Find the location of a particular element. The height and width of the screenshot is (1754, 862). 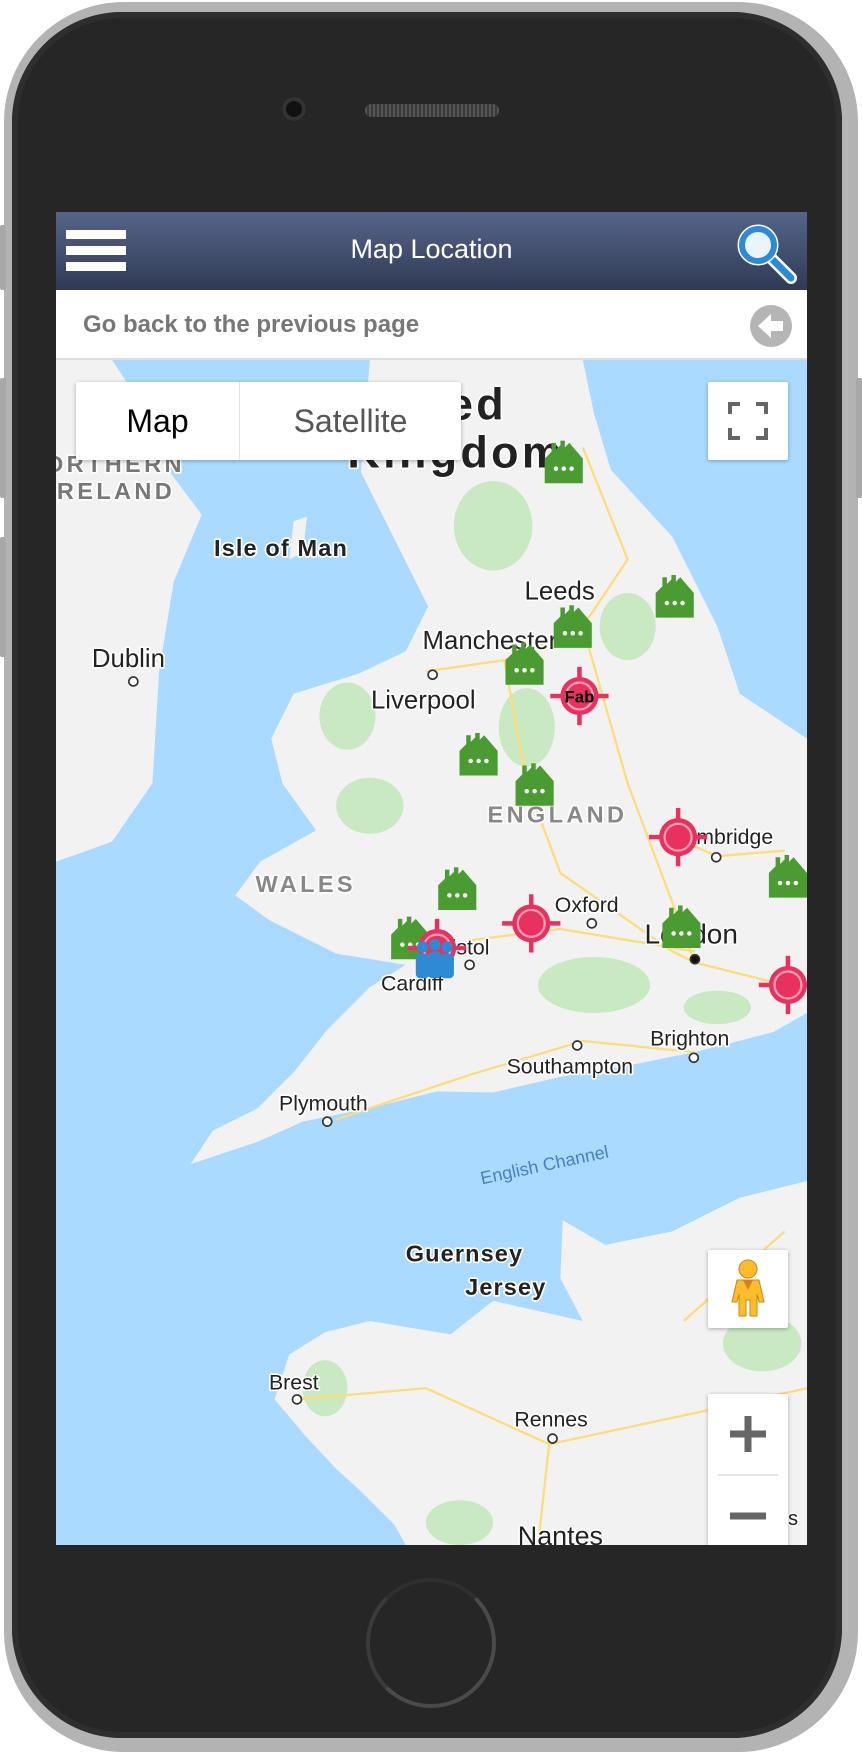

app-header: Map Location is located at coordinates (431, 251).